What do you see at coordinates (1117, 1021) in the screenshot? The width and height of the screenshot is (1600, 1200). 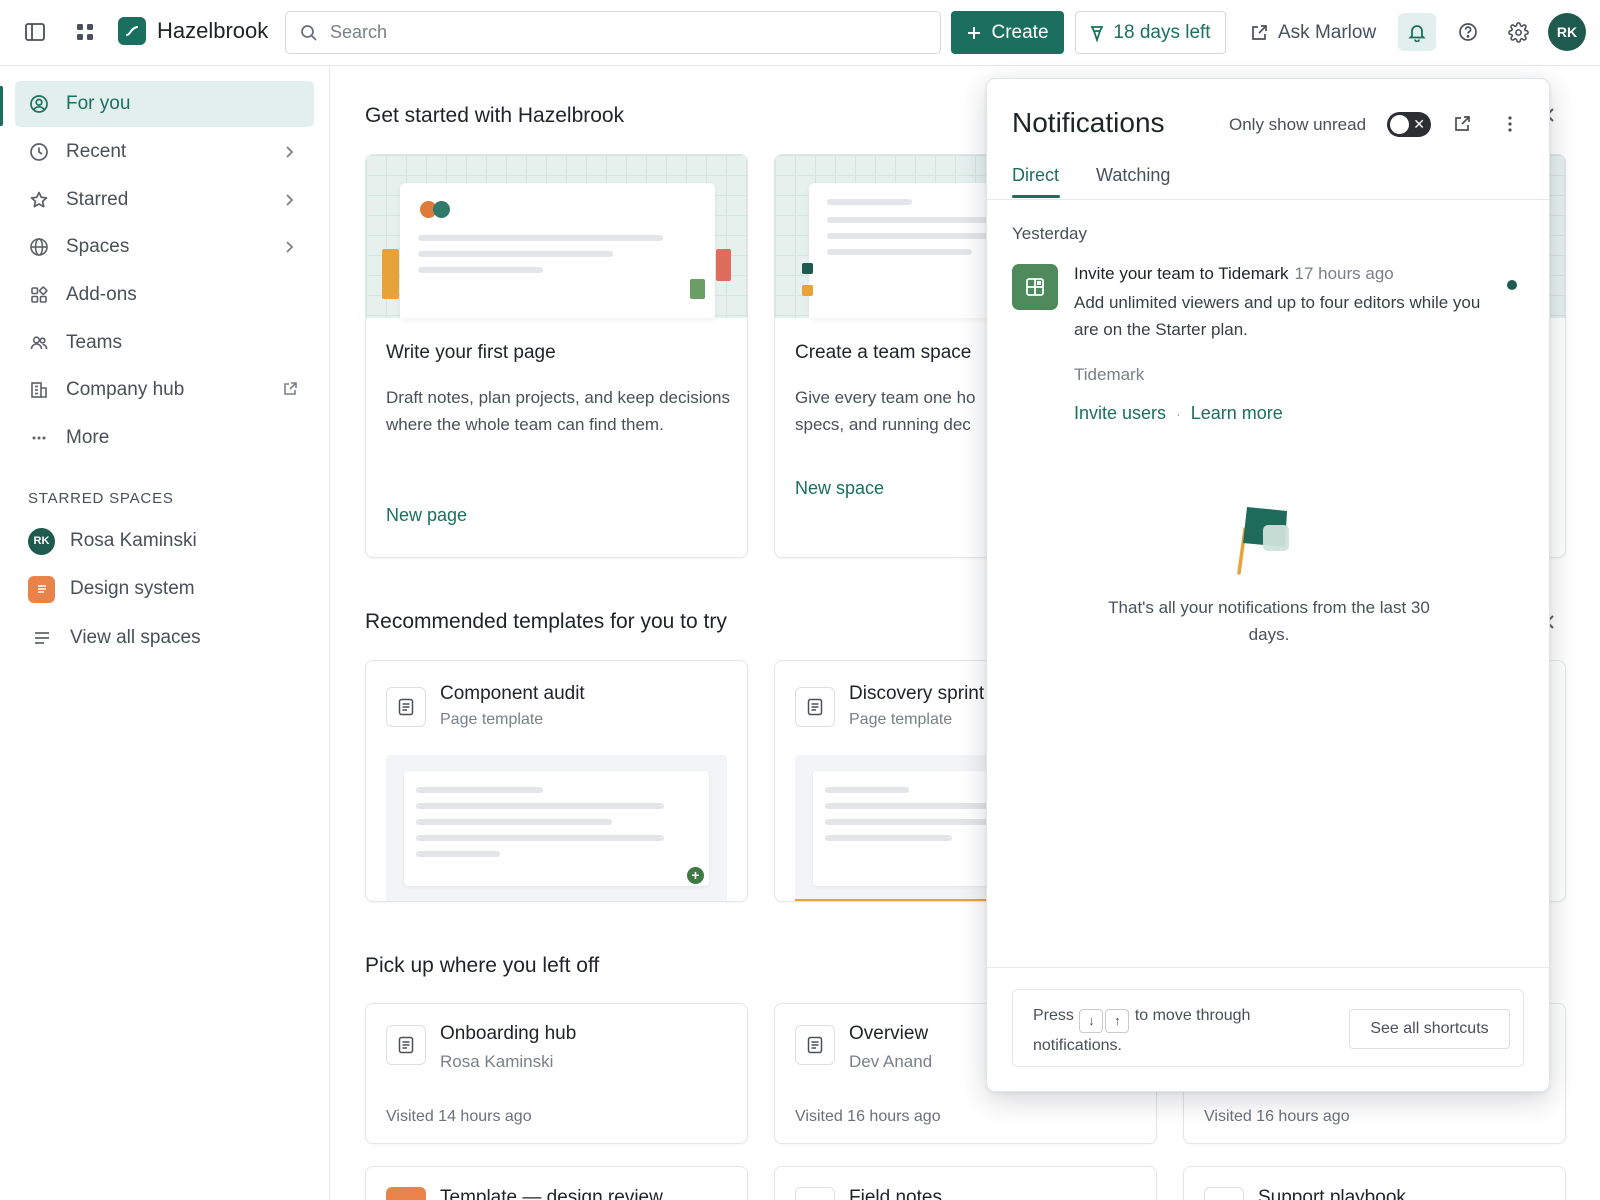 I see `arrow-up-key-icon: ↑` at bounding box center [1117, 1021].